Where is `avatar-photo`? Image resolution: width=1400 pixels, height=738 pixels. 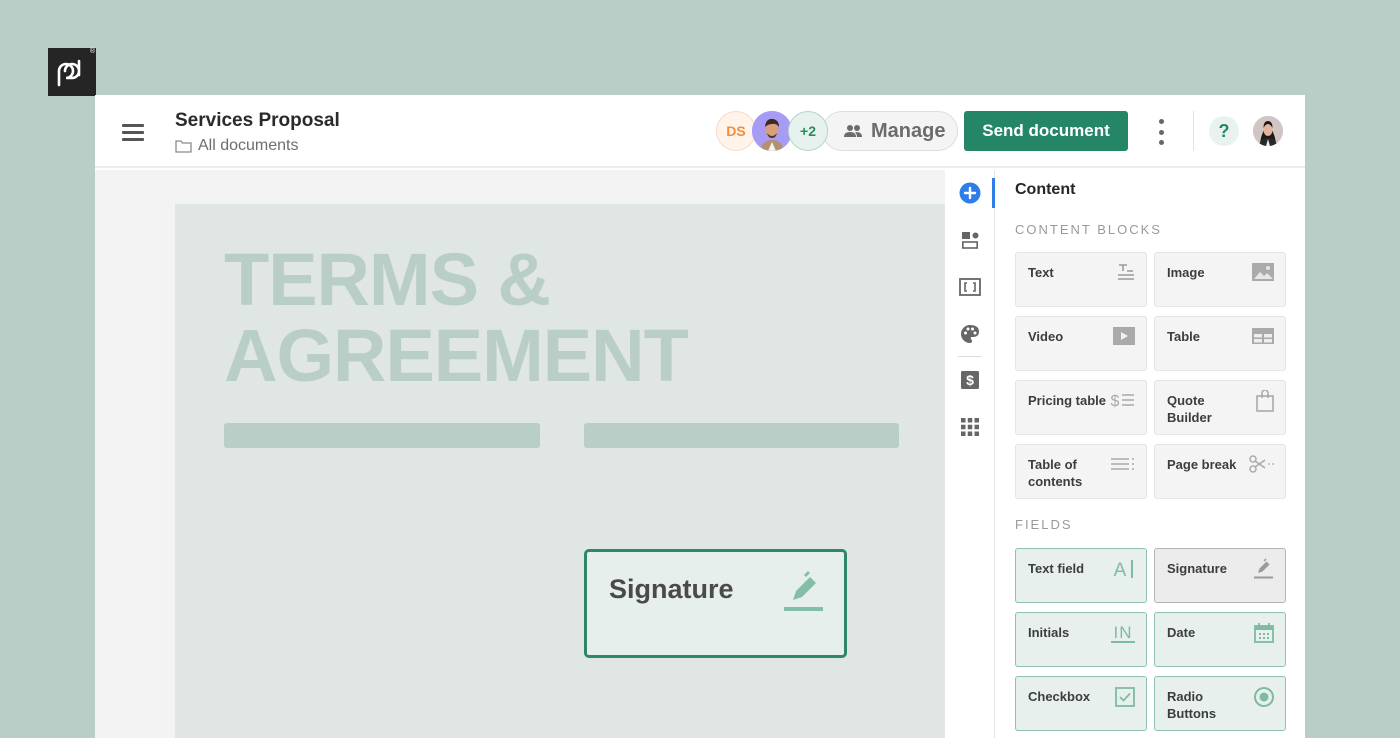
avatar-photo is located at coordinates (772, 131).